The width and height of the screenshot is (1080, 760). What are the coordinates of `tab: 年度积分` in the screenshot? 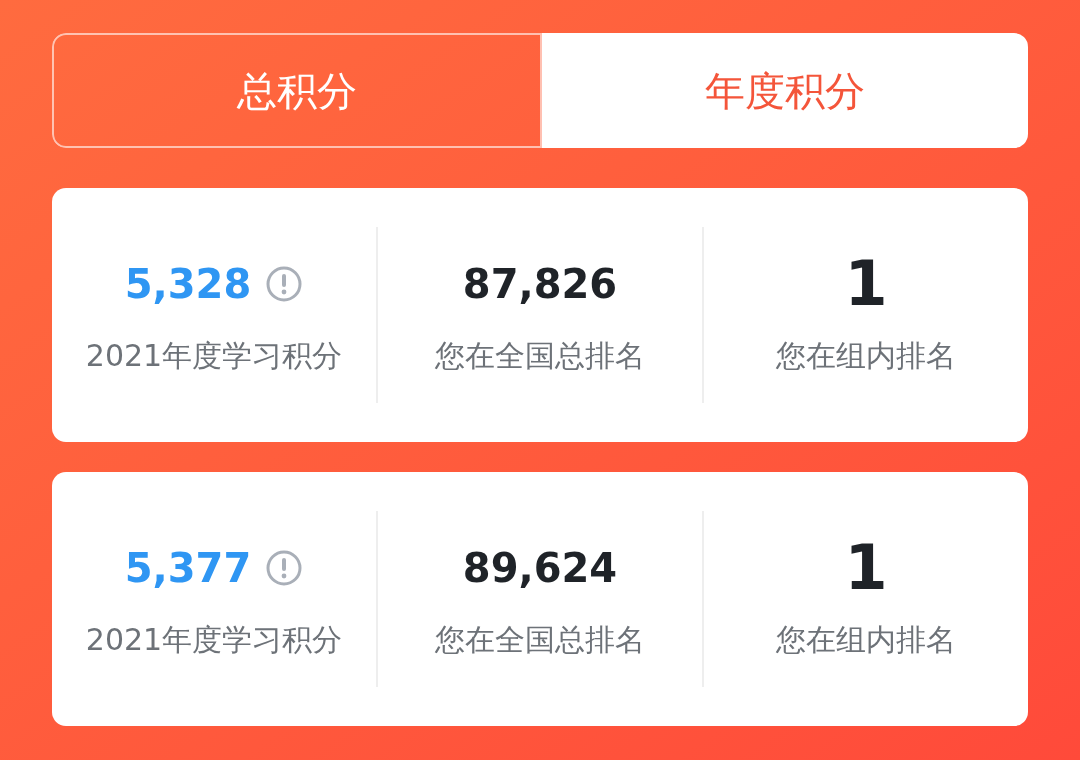 It's located at (785, 90).